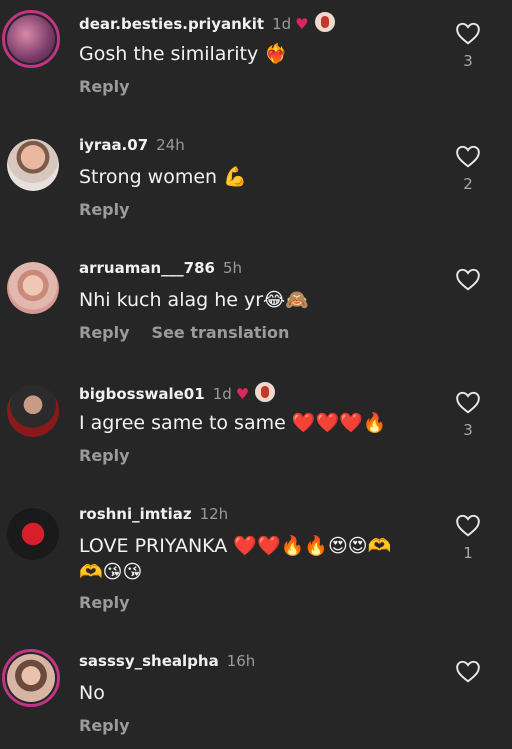 The width and height of the screenshot is (512, 749). I want to click on comment-text-line2: 🫶😘😘, so click(111, 572).